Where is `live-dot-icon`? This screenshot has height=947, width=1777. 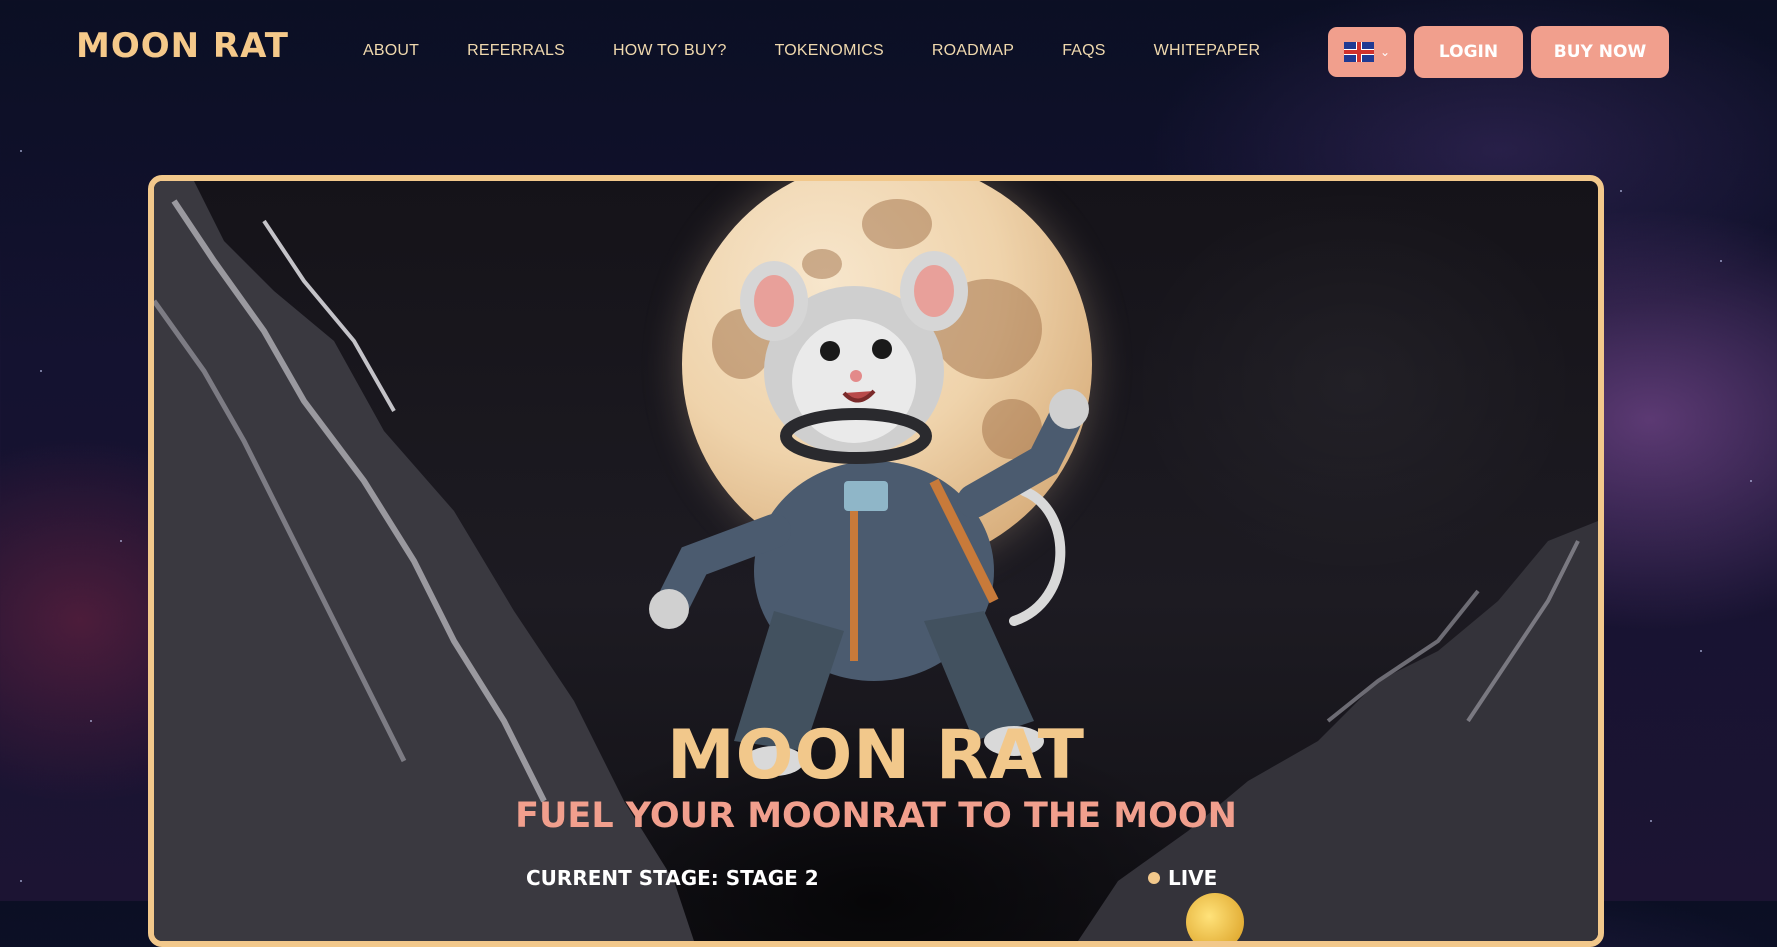
live-dot-icon is located at coordinates (1154, 878).